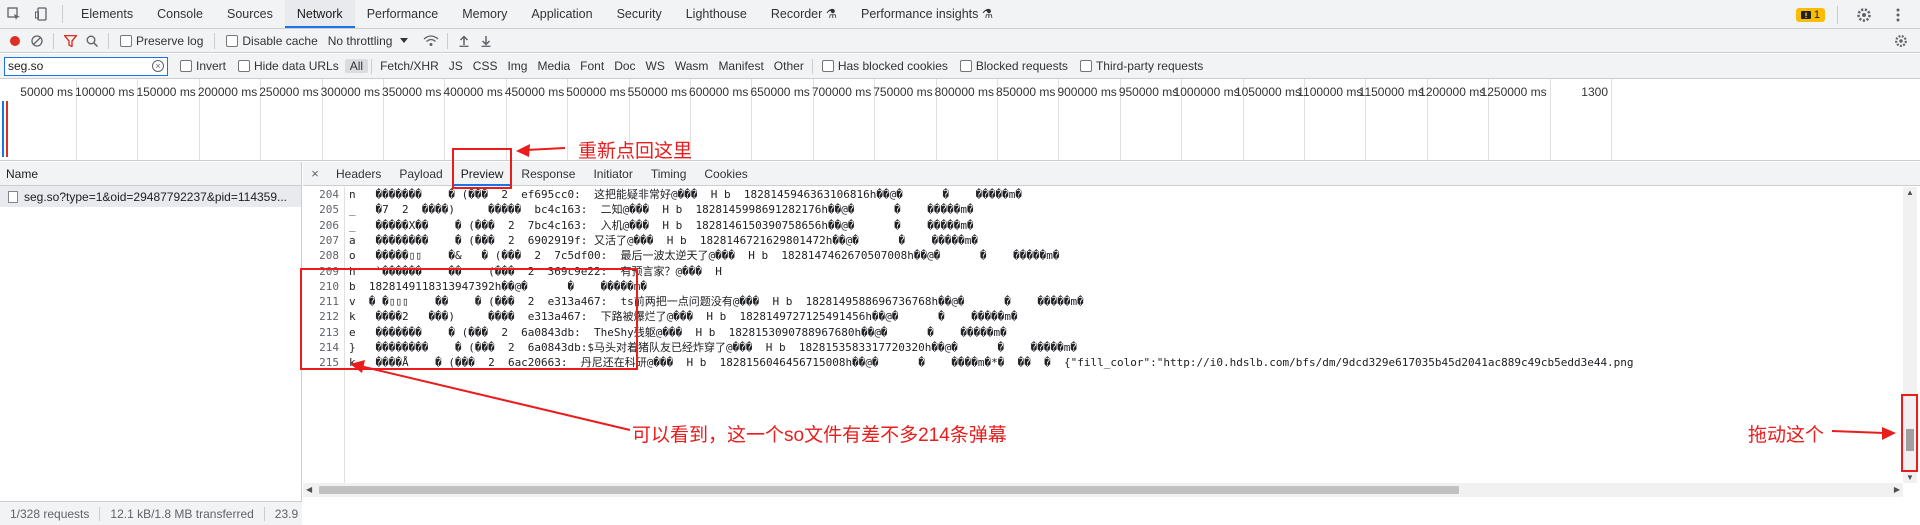 The width and height of the screenshot is (1920, 525). I want to click on arrow-to-preview-tab, so click(541, 150).